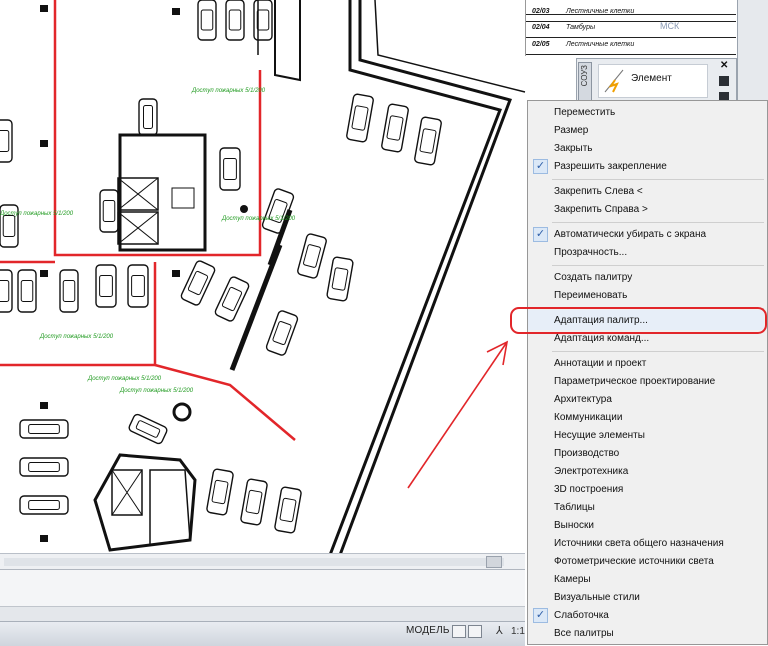 The image size is (768, 646). I want to click on menu-item: ✓ Разрешить закрепление, so click(647, 167).